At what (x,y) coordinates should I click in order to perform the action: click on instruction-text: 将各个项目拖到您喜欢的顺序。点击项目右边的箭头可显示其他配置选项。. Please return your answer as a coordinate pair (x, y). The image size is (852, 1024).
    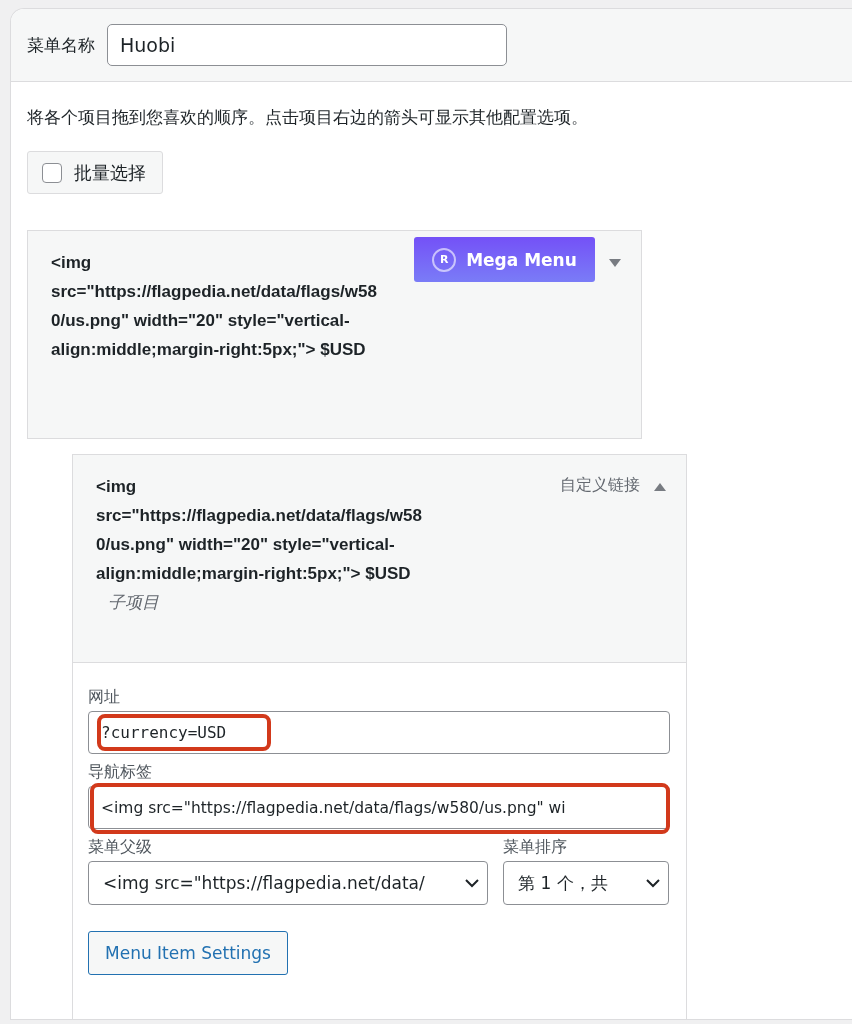
    Looking at the image, I should click on (308, 118).